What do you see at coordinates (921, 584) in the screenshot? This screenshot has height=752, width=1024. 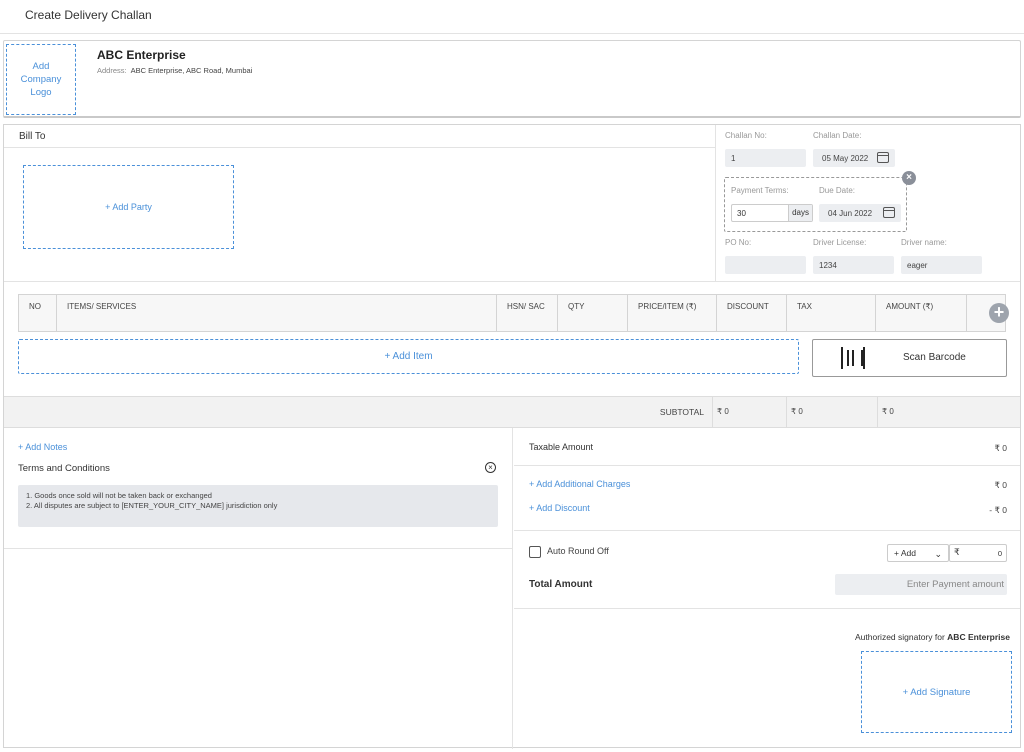 I see `payment-amount-input: Enter Payment amount` at bounding box center [921, 584].